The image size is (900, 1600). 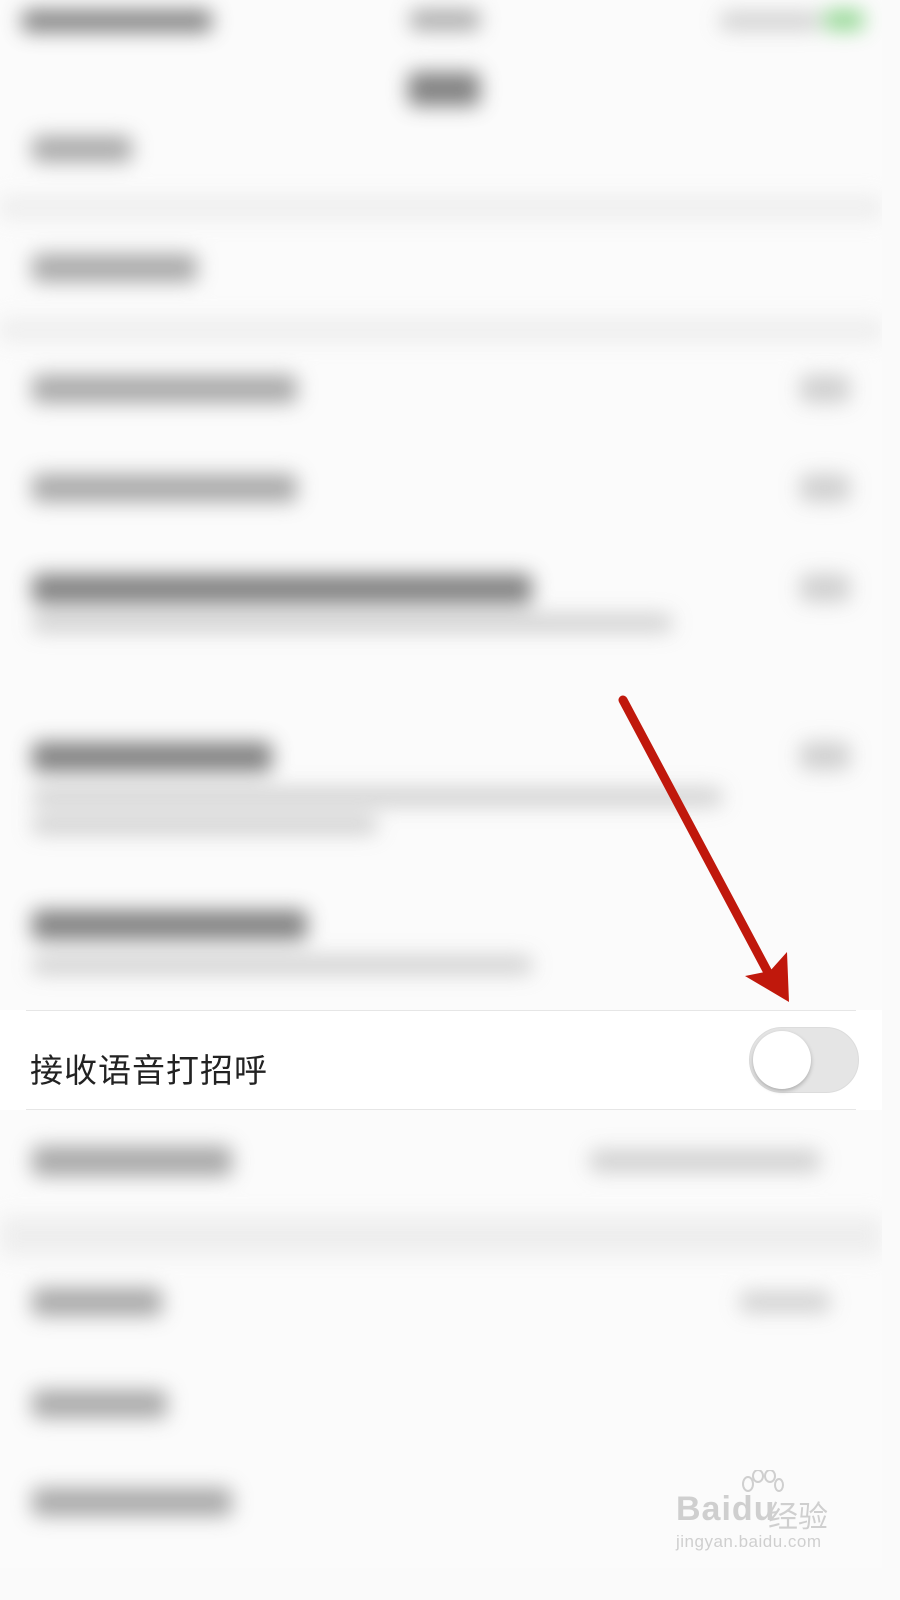 I want to click on watermark-brand: Baidu, so click(x=726, y=1509).